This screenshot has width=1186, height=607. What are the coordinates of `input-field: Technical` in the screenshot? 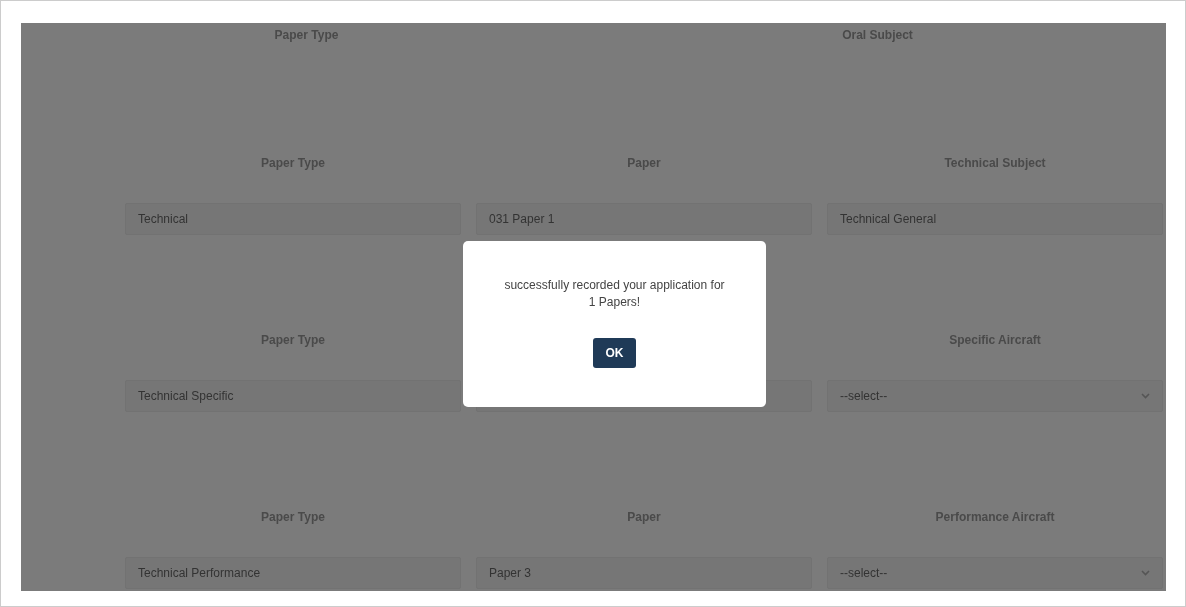 It's located at (293, 219).